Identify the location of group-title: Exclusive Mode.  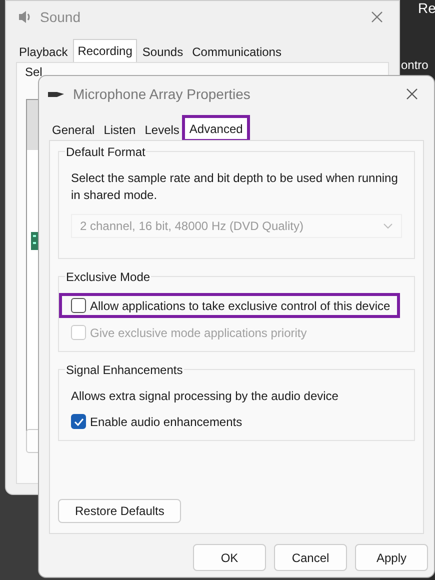
(108, 277).